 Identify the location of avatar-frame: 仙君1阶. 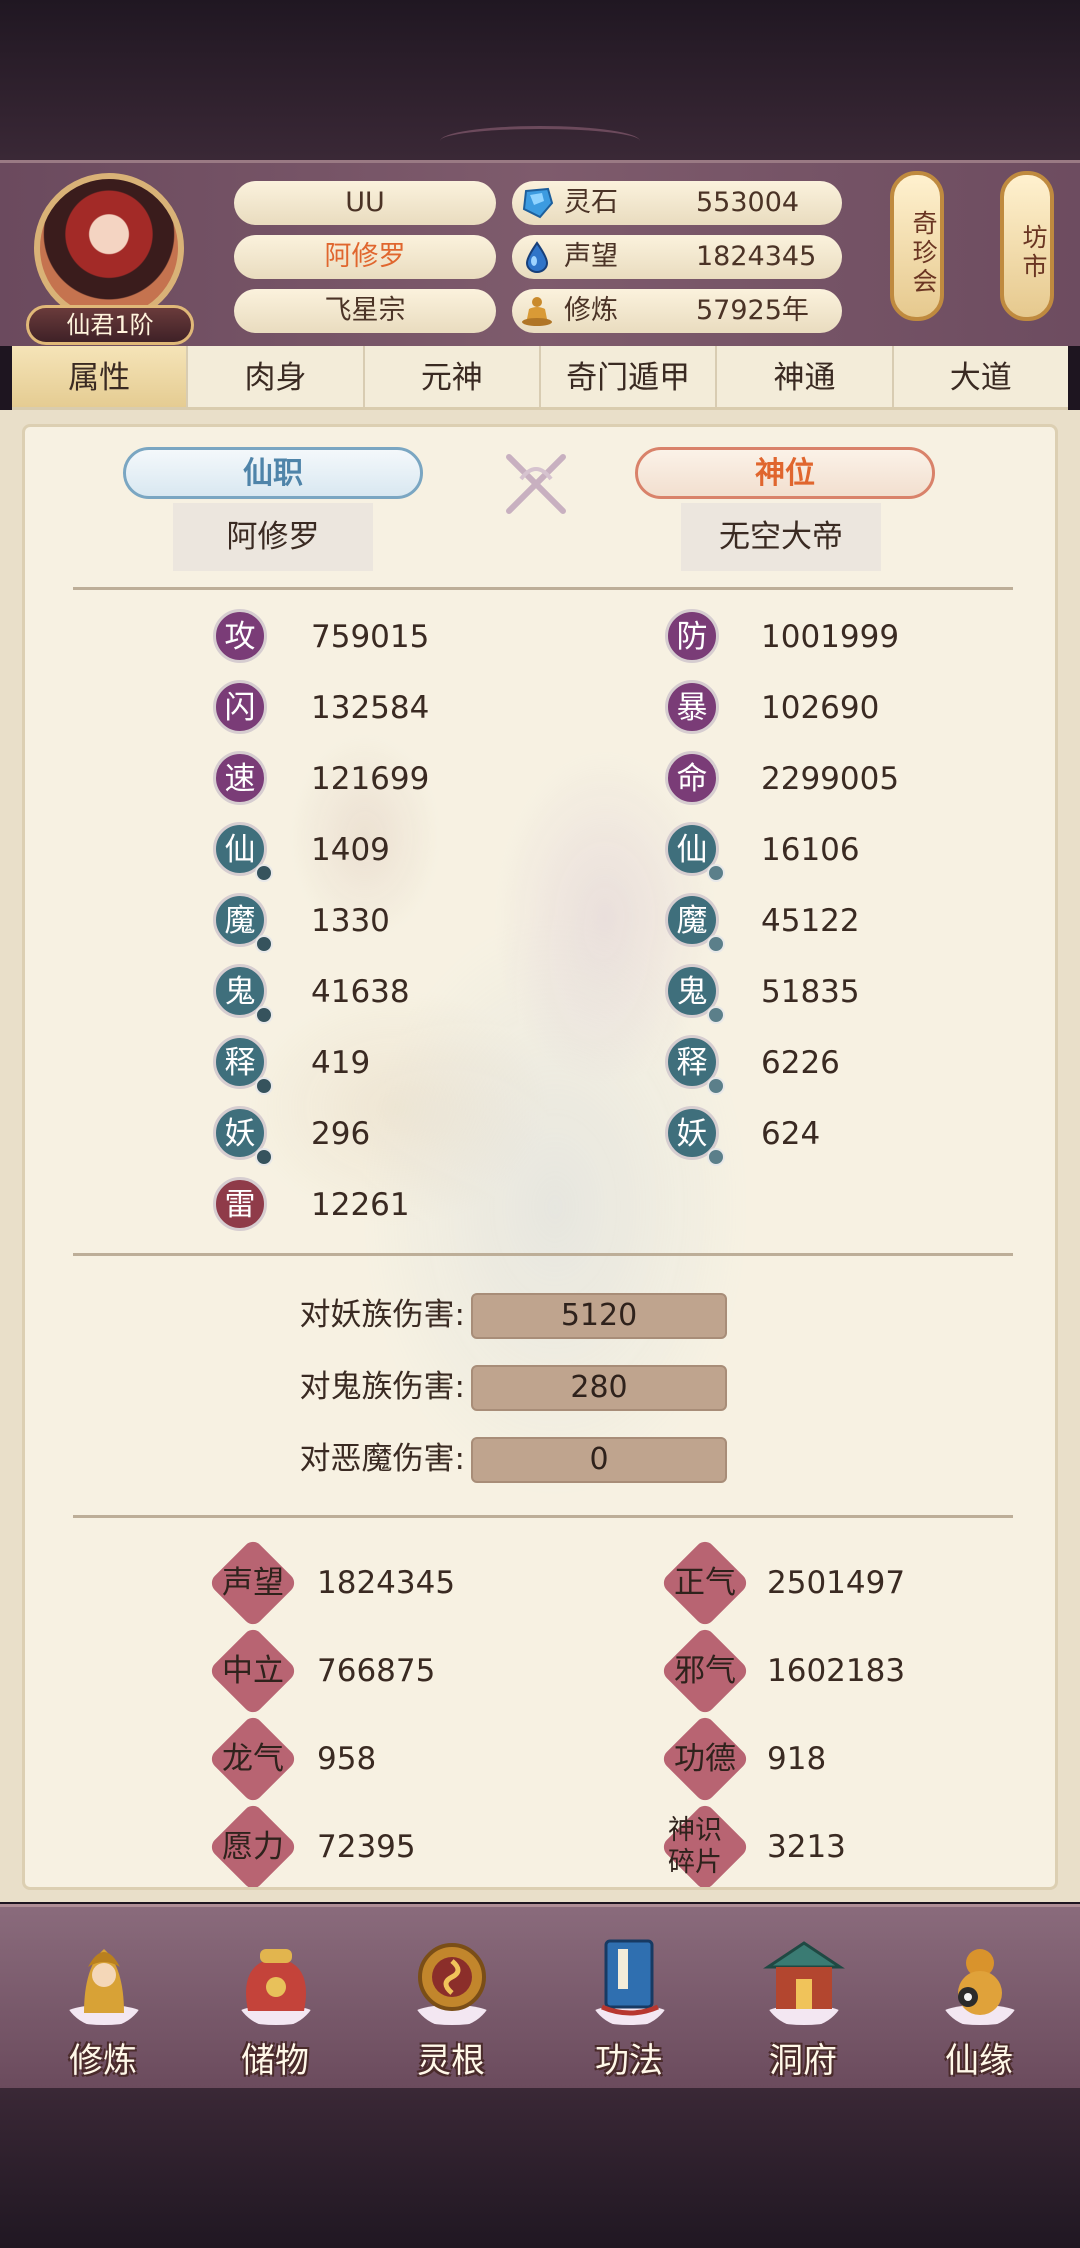
(110, 259).